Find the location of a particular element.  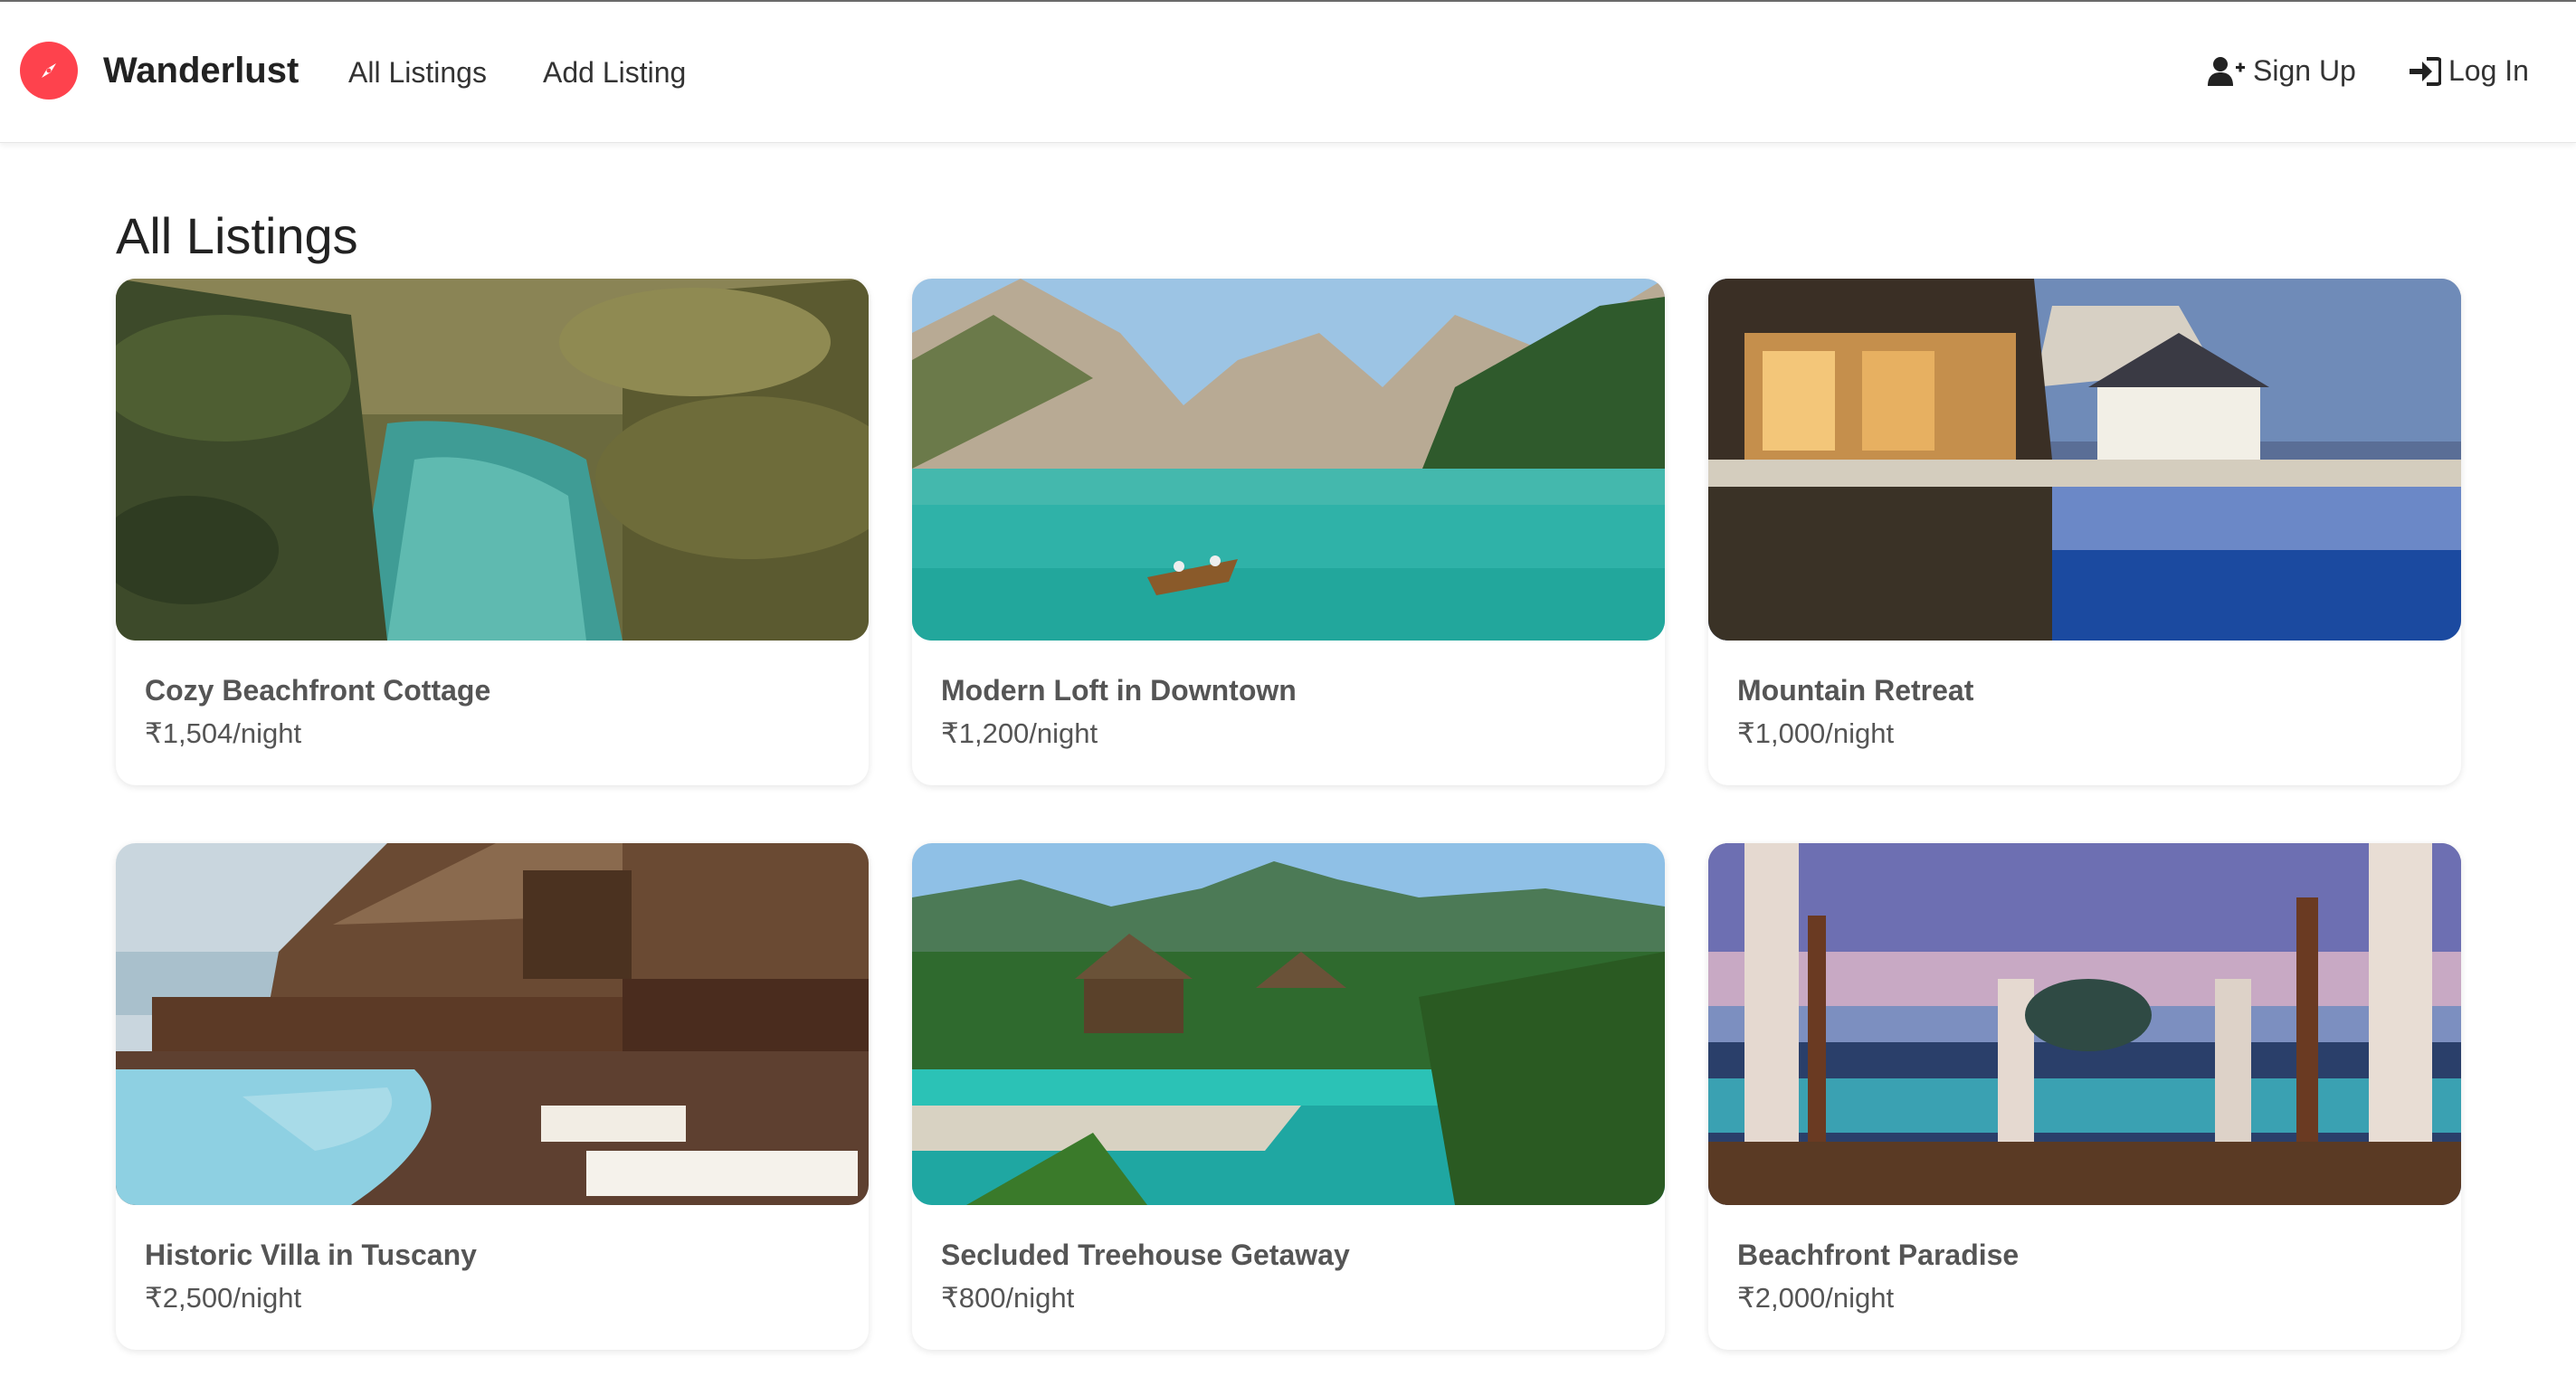

listing-title: Modern Loft in Downtown is located at coordinates (1119, 690).